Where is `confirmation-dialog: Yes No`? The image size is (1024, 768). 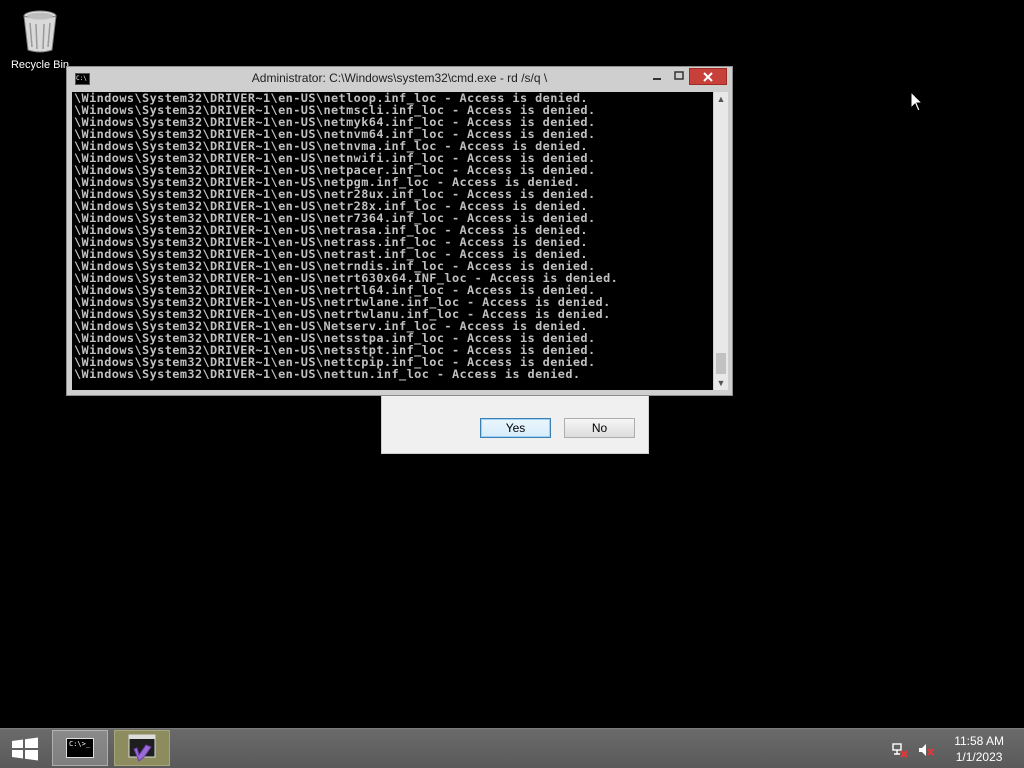
confirmation-dialog: Yes No is located at coordinates (515, 425).